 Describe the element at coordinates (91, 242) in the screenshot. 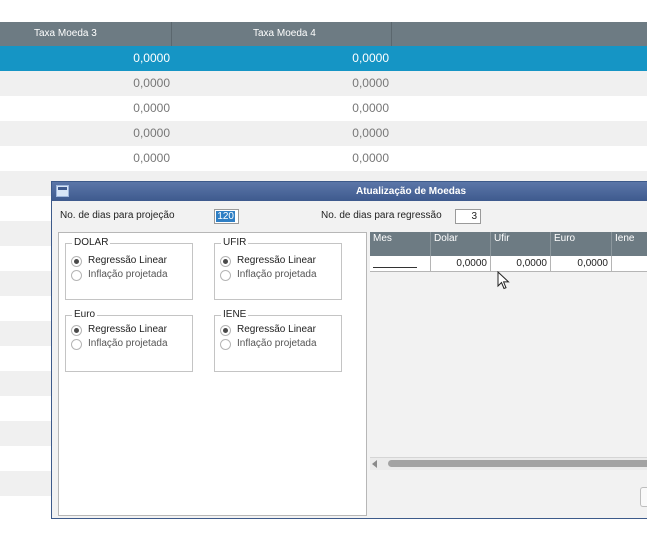

I see `group-legend: DOLAR` at that location.